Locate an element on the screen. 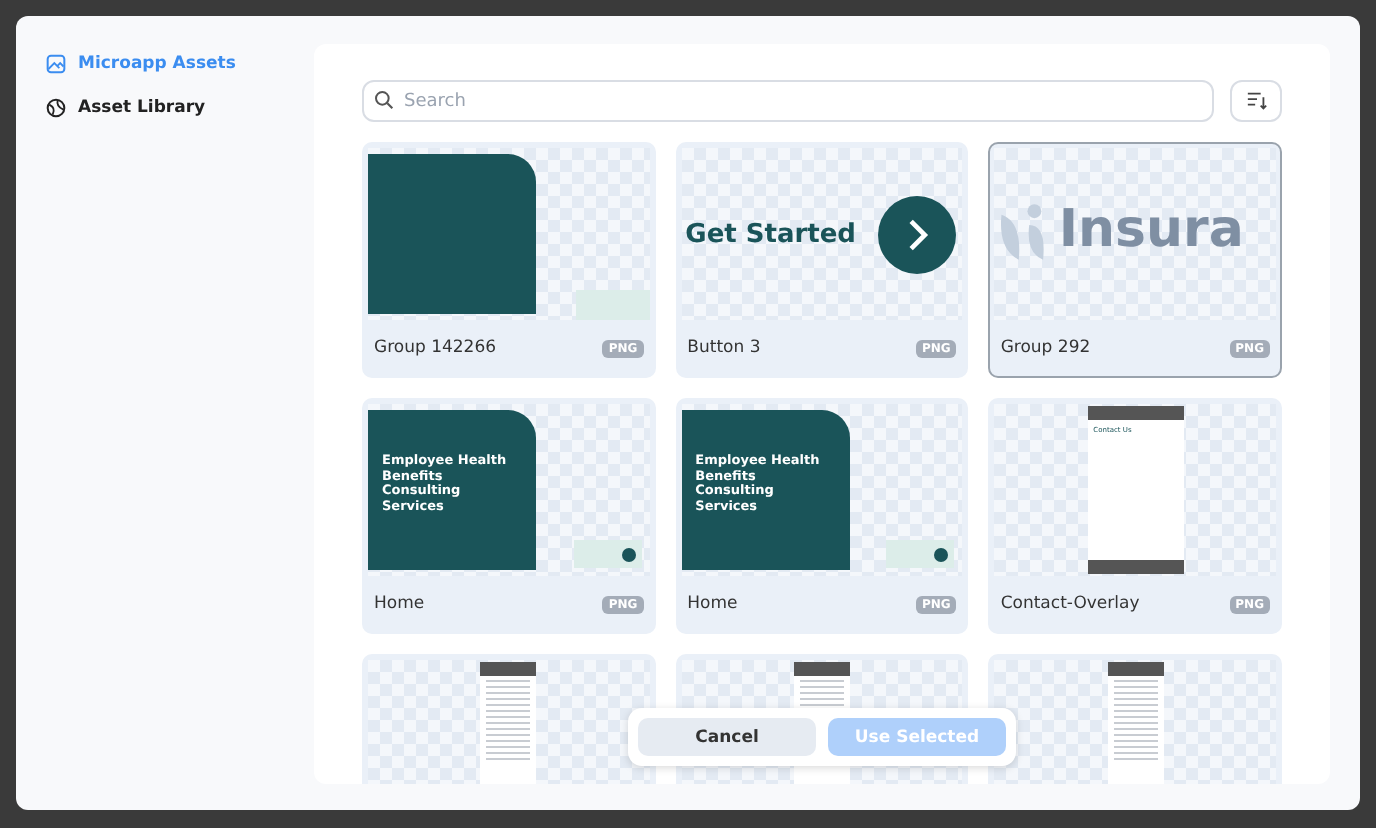 This screenshot has width=1376, height=828. strip-drawing is located at coordinates (612, 305).